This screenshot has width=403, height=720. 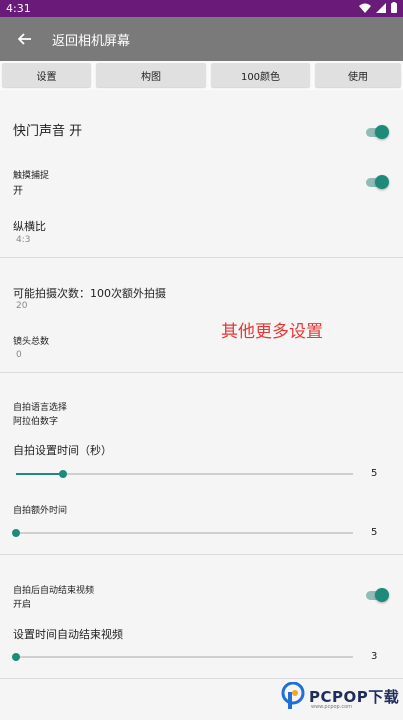 I want to click on app-bar: 返回相机屏幕, so click(x=201, y=39).